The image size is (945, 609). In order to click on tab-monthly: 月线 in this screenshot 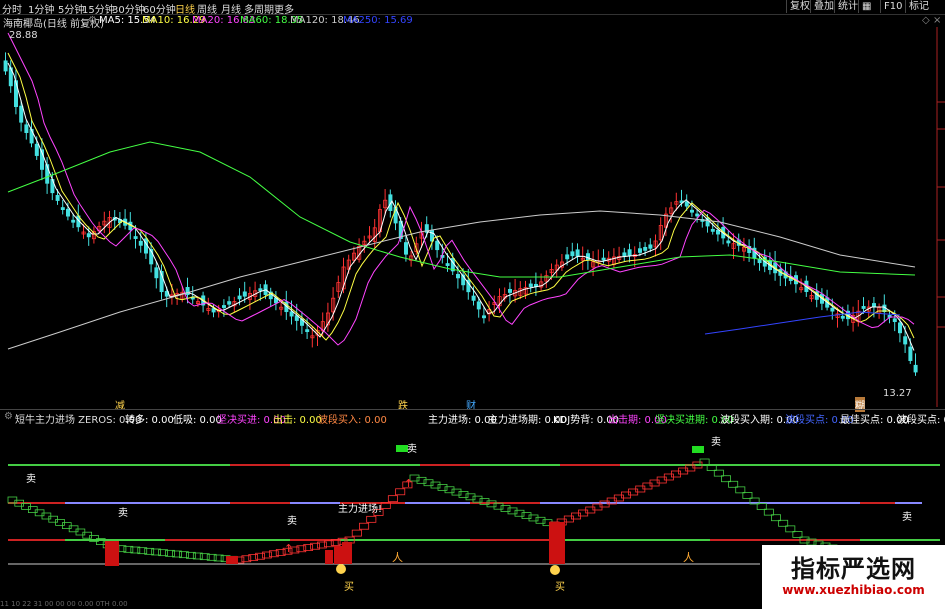, I will do `click(231, 8)`.